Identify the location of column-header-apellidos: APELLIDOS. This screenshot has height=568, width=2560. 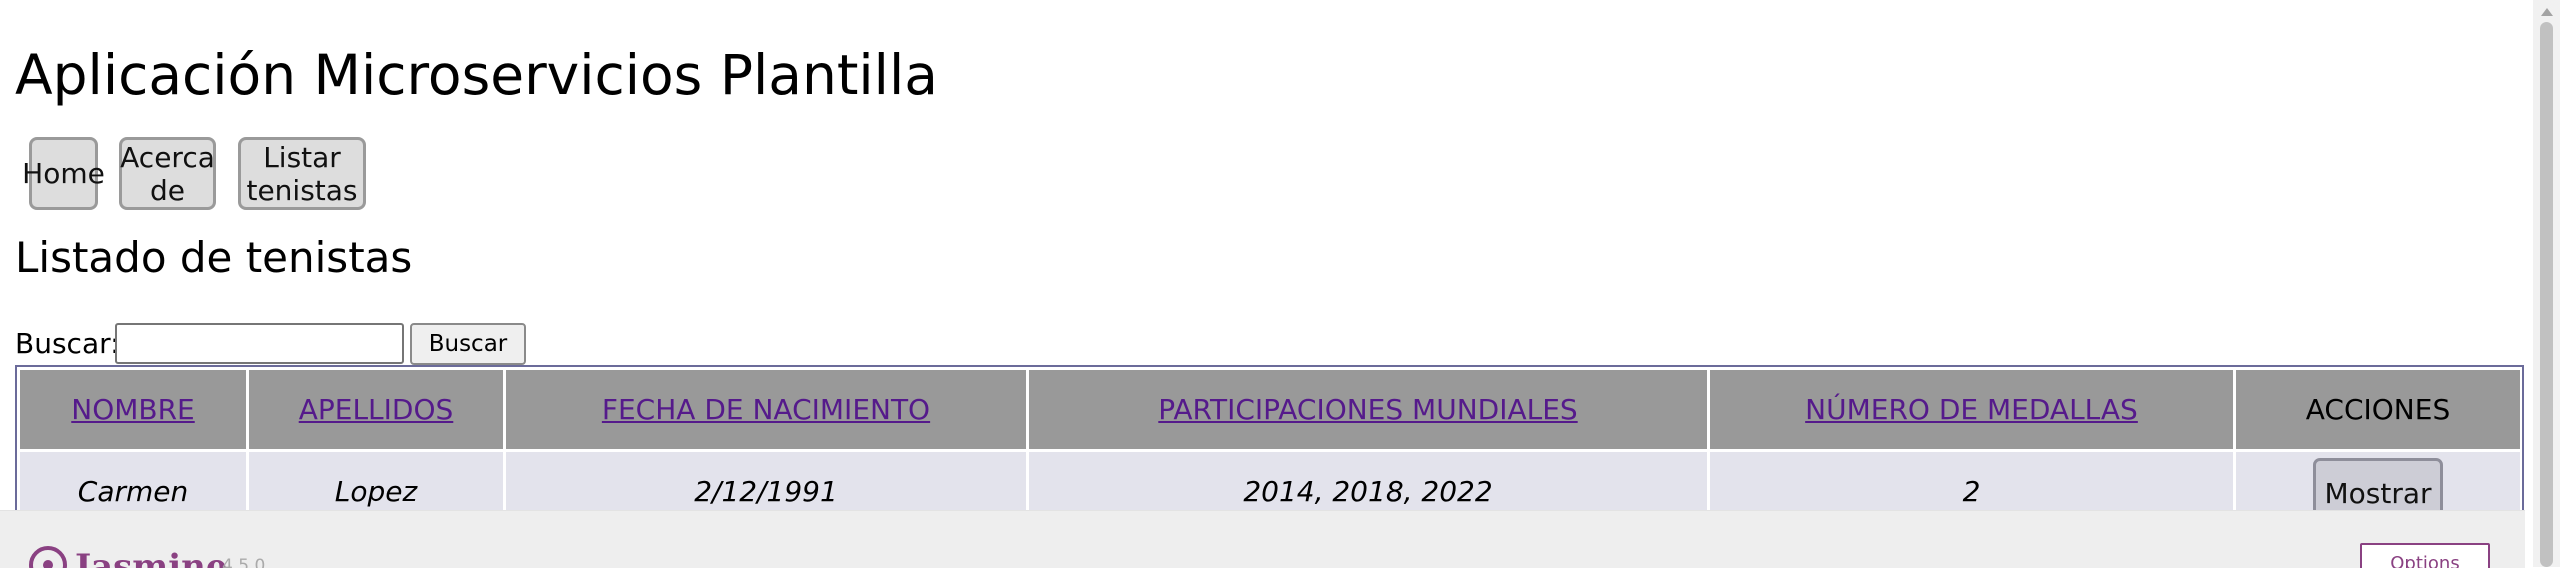
(376, 409).